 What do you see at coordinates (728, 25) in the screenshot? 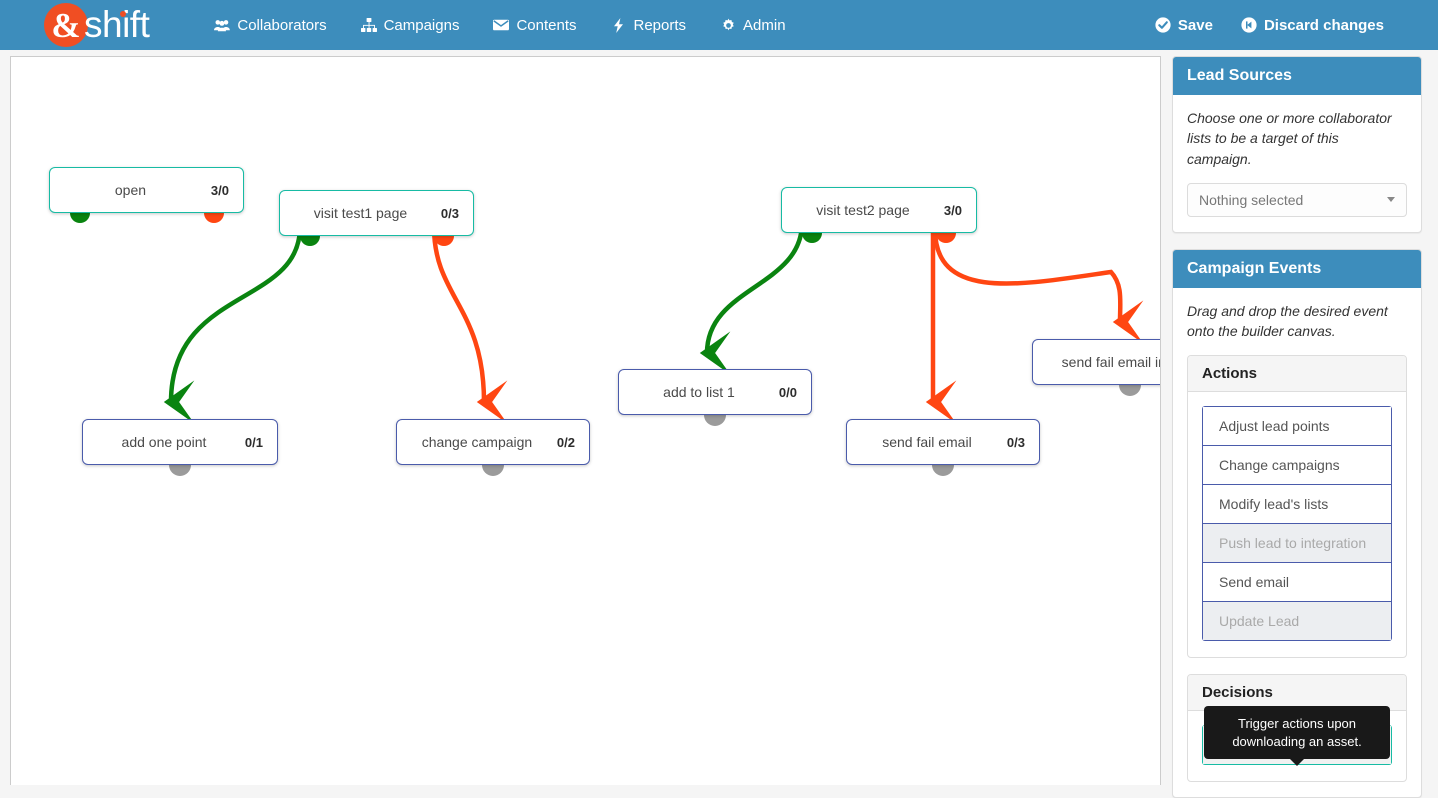
I see `gear-icon` at bounding box center [728, 25].